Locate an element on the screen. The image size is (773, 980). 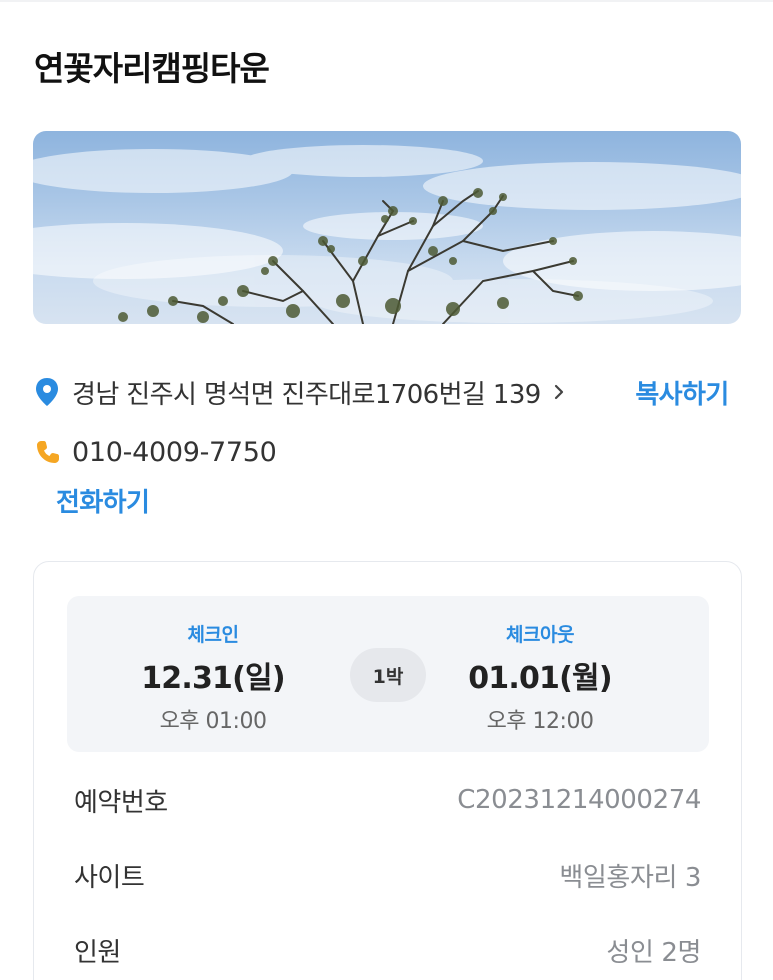
checkout-block: 체크아웃 01.01(월) 오후 12:00 is located at coordinates (540, 677).